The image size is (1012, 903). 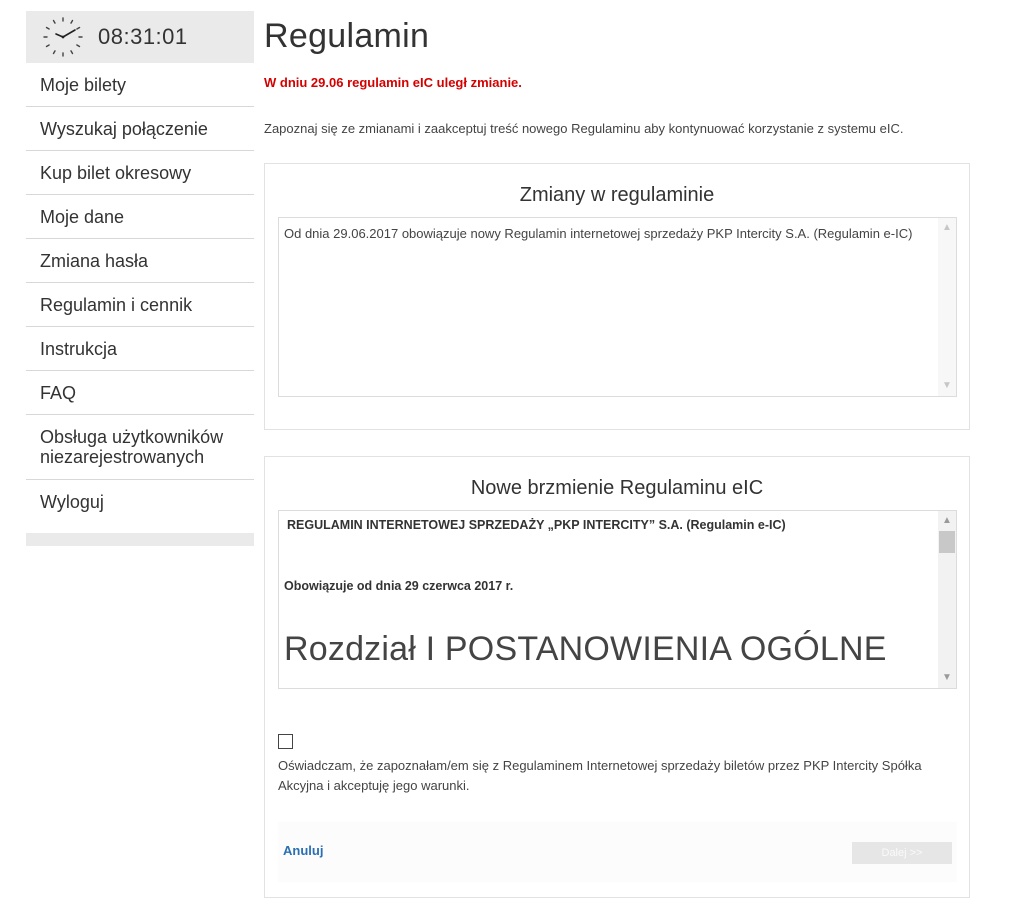 I want to click on sidebar-item-zmiana-hasla: Zmiana hasła, so click(x=140, y=261).